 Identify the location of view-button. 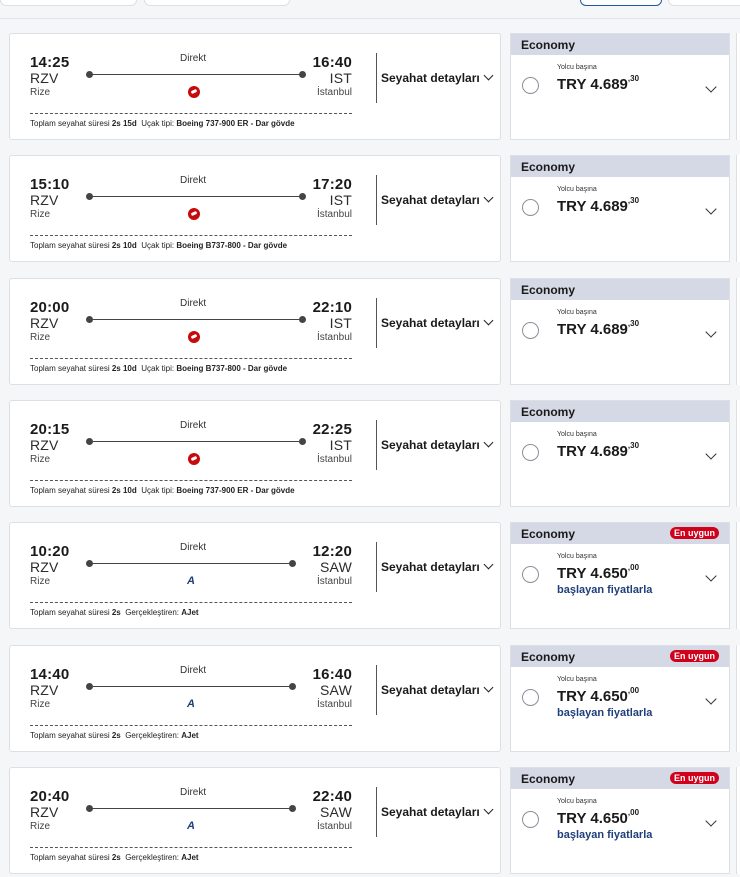
(704, 3).